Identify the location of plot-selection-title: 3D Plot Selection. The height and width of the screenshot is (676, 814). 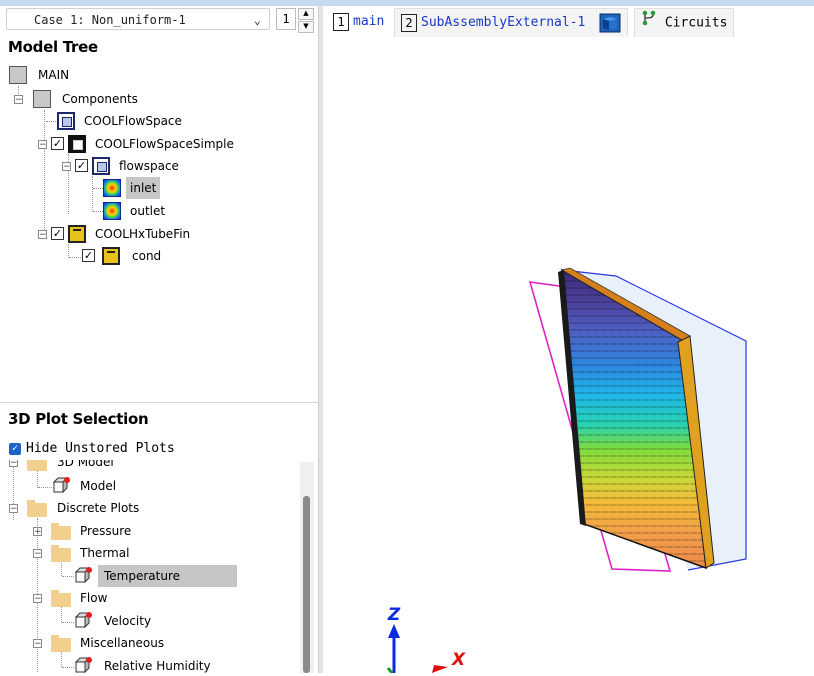
(78, 419).